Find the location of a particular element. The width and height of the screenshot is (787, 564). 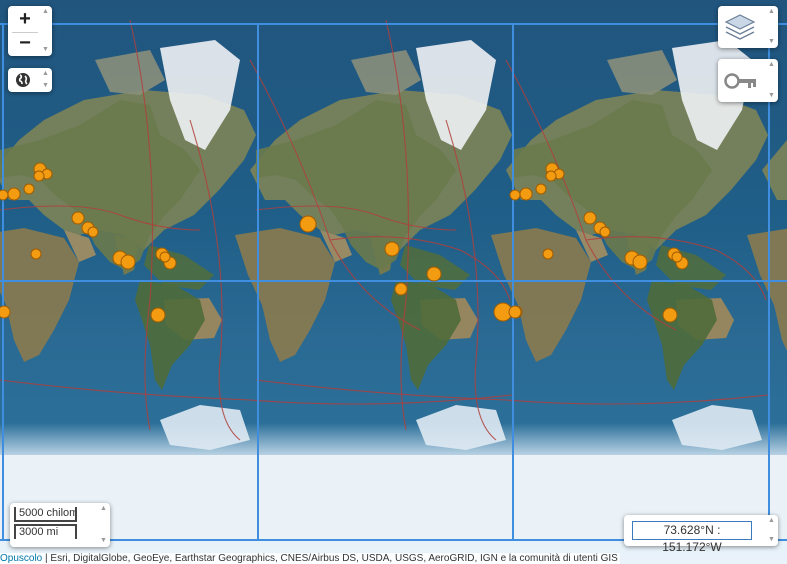

zoom-control-scroll: ▲ ▼ is located at coordinates (45, 31).